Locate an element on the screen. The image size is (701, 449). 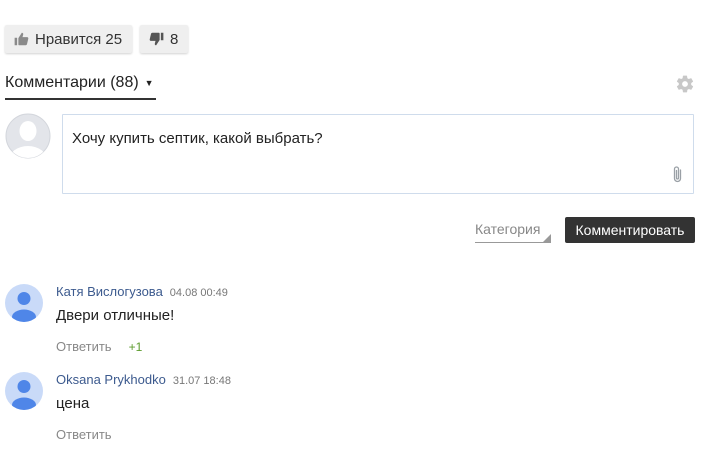
comment-text: Двери отличные! is located at coordinates (115, 315).